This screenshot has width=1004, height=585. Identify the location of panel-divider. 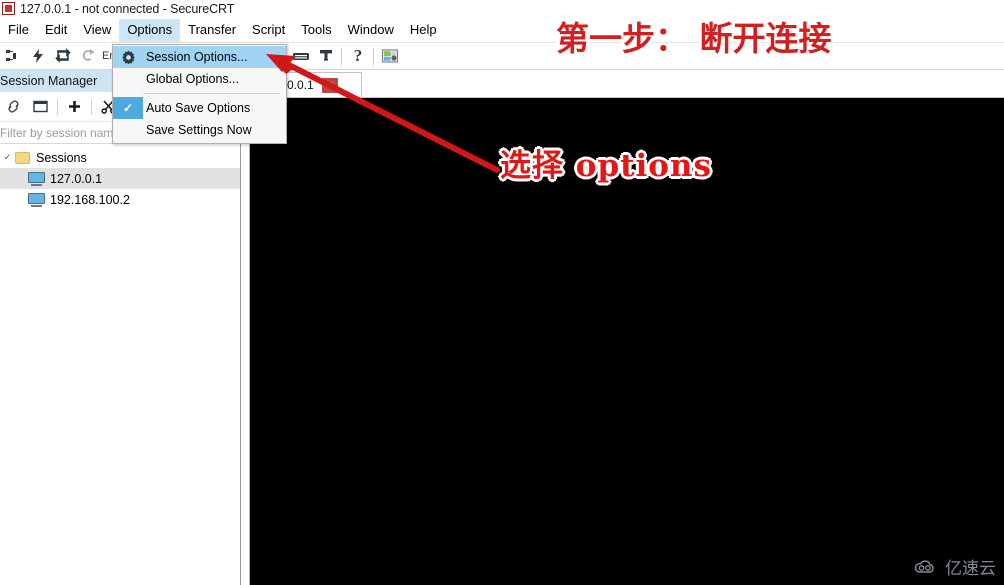
(246, 341).